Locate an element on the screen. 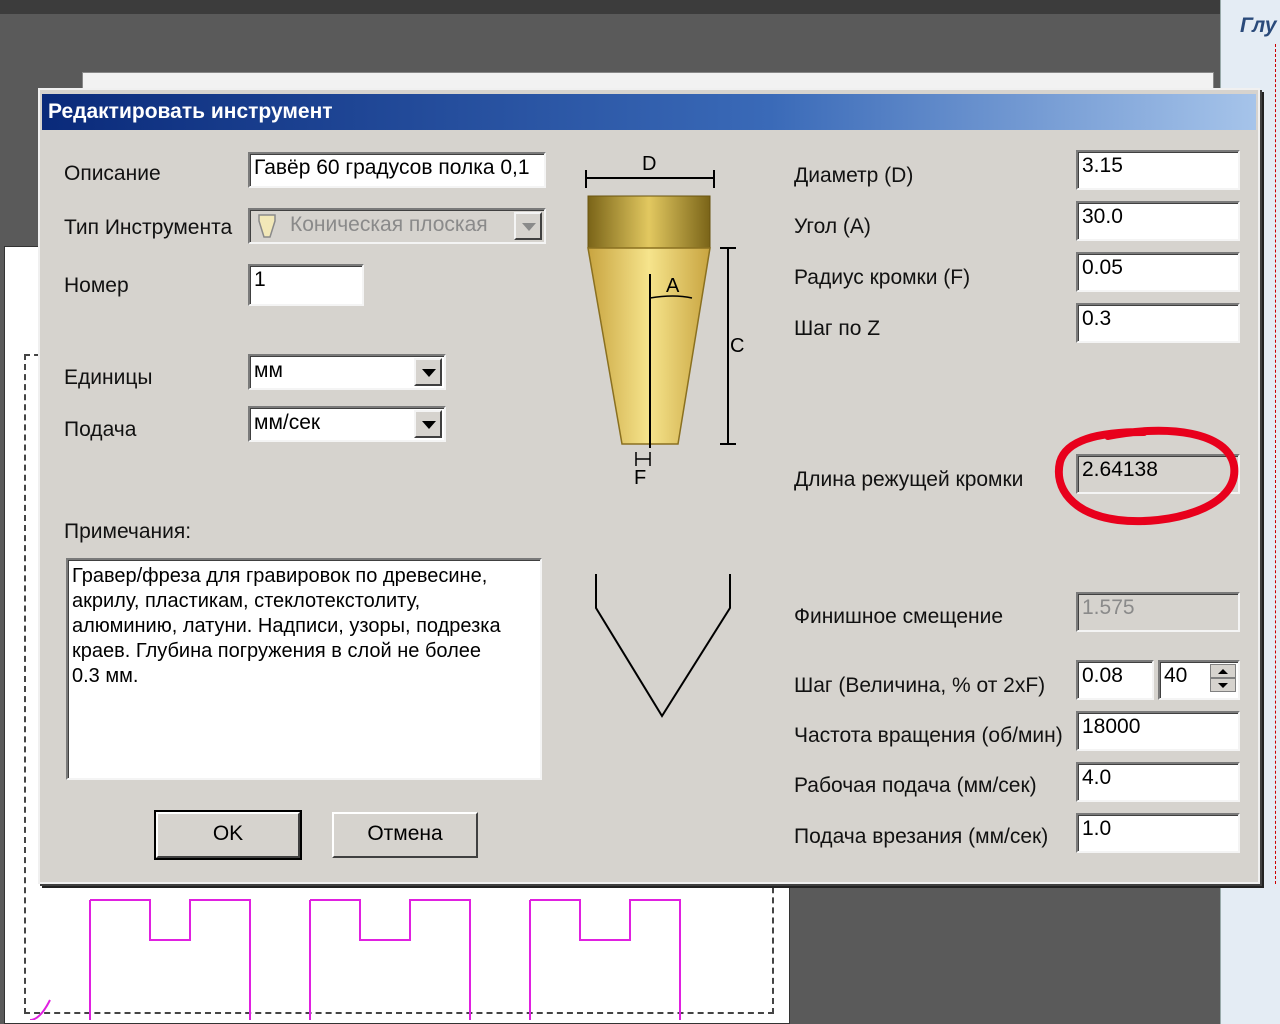 The image size is (1280, 1024). z-step-label: Шаг по Z is located at coordinates (837, 328).